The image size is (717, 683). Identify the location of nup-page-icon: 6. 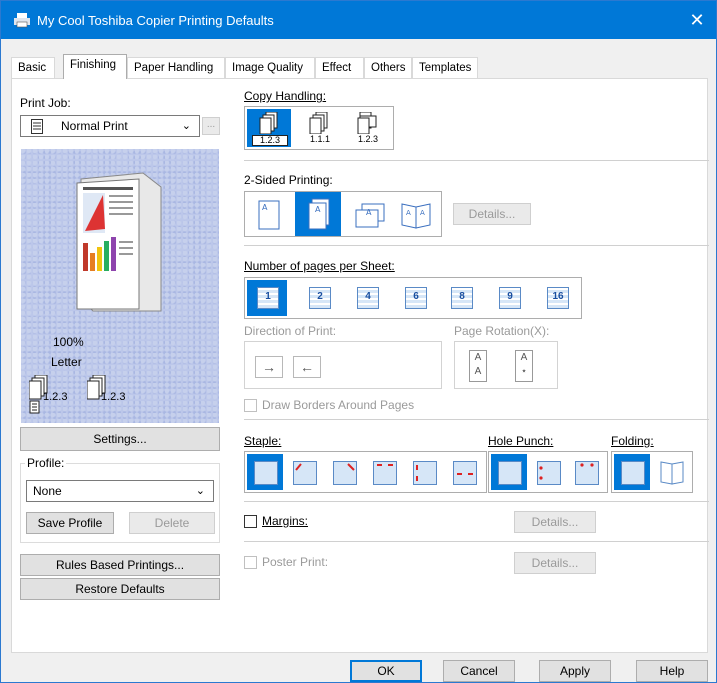
(416, 298).